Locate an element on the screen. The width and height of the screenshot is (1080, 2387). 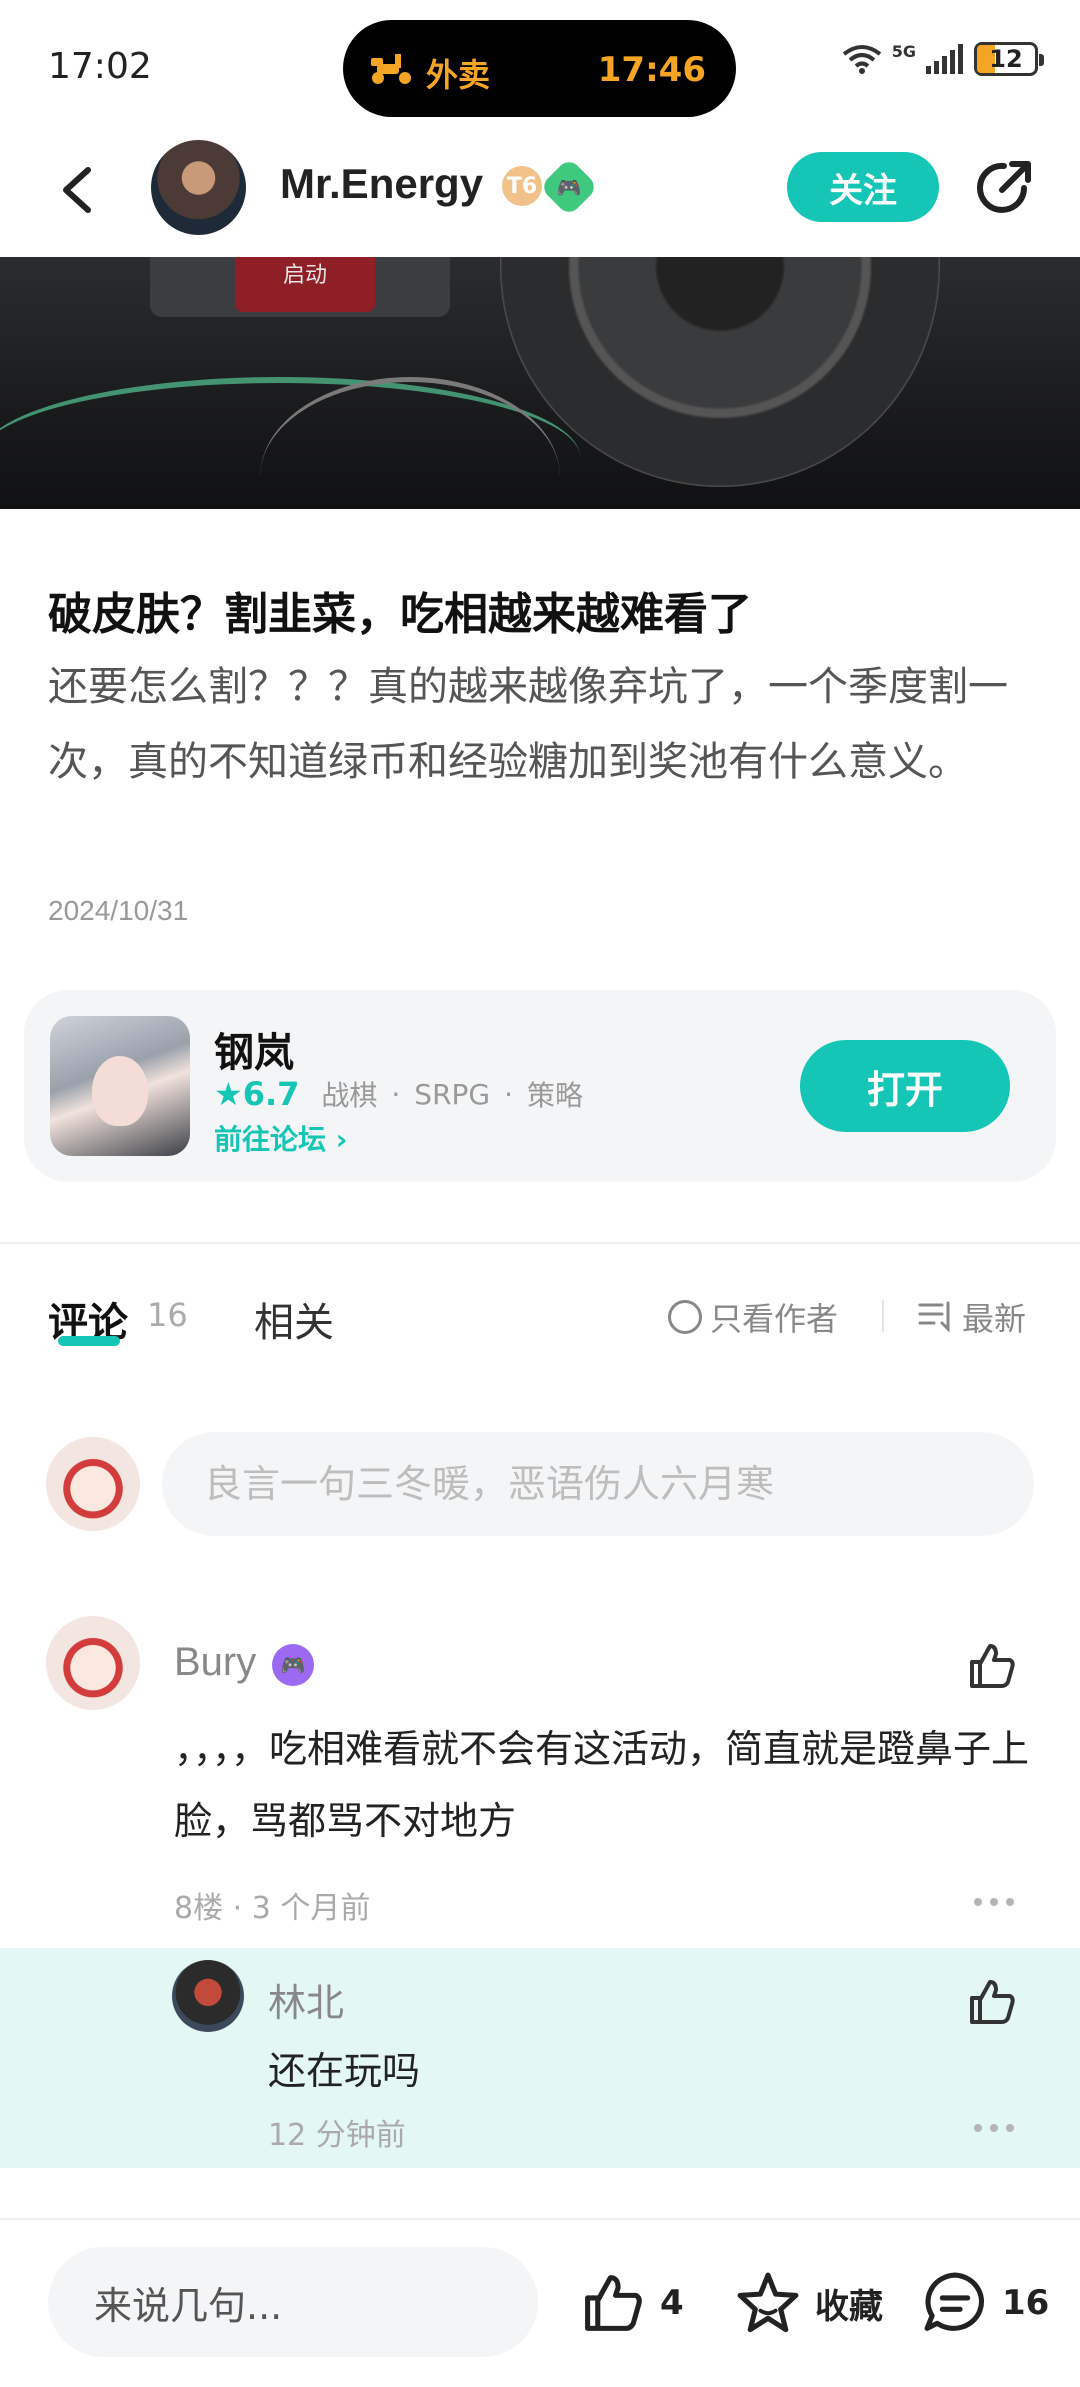
game-name: 钢岚 is located at coordinates (254, 1053).